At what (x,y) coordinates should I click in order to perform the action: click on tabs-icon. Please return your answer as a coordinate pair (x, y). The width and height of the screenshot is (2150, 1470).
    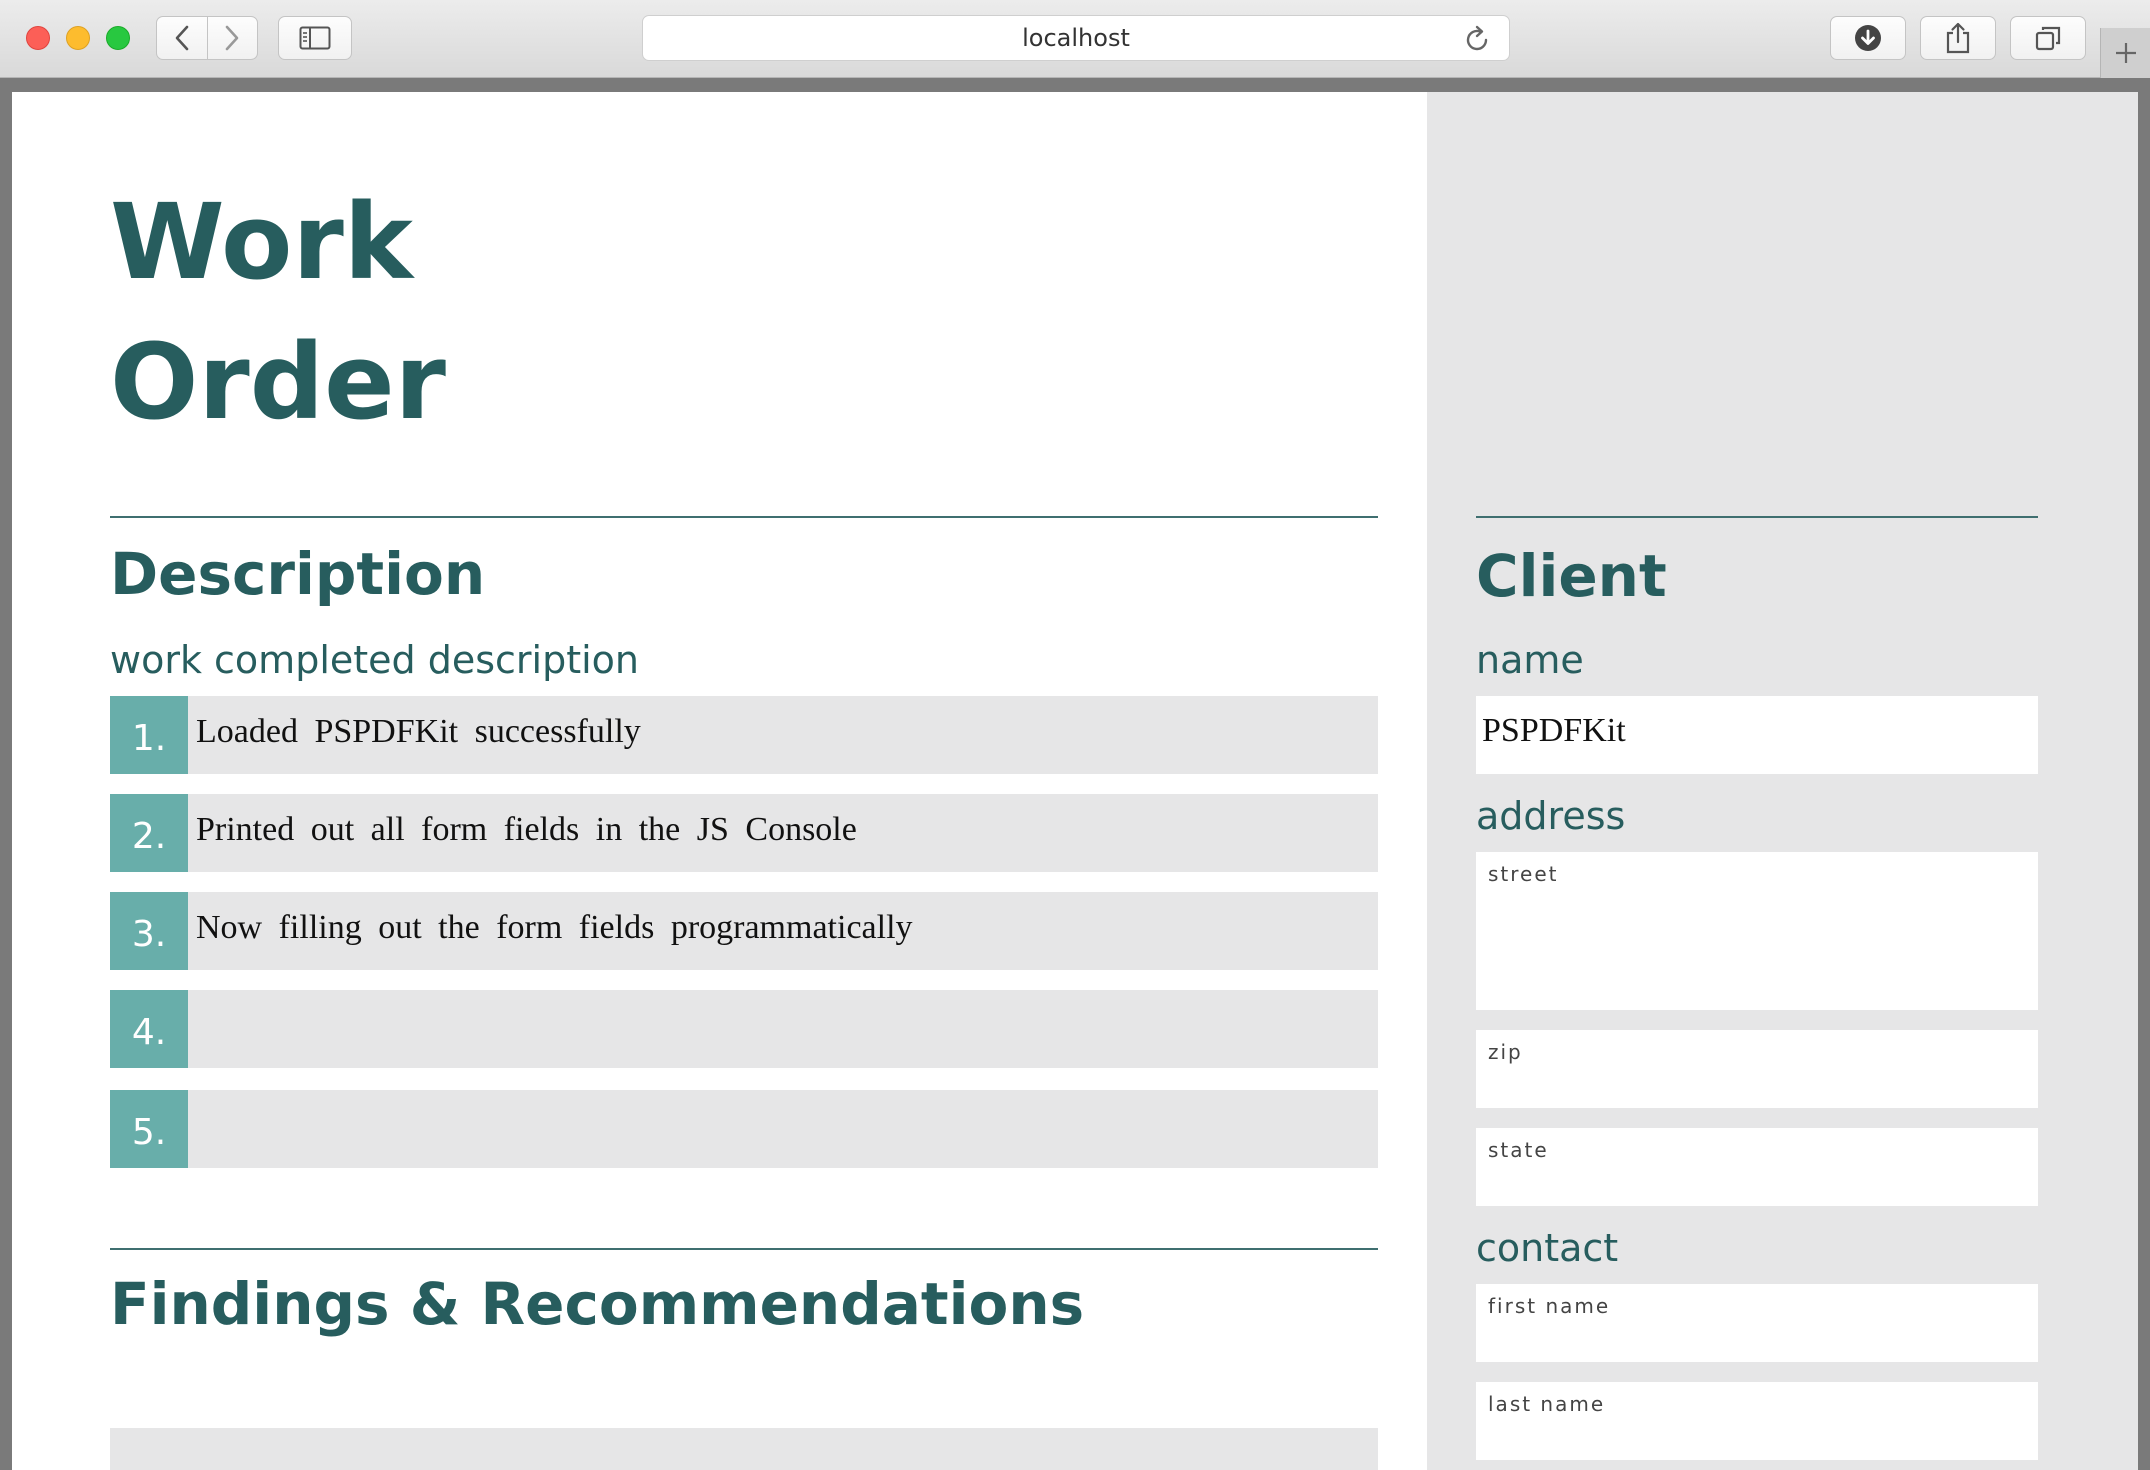
    Looking at the image, I should click on (2048, 38).